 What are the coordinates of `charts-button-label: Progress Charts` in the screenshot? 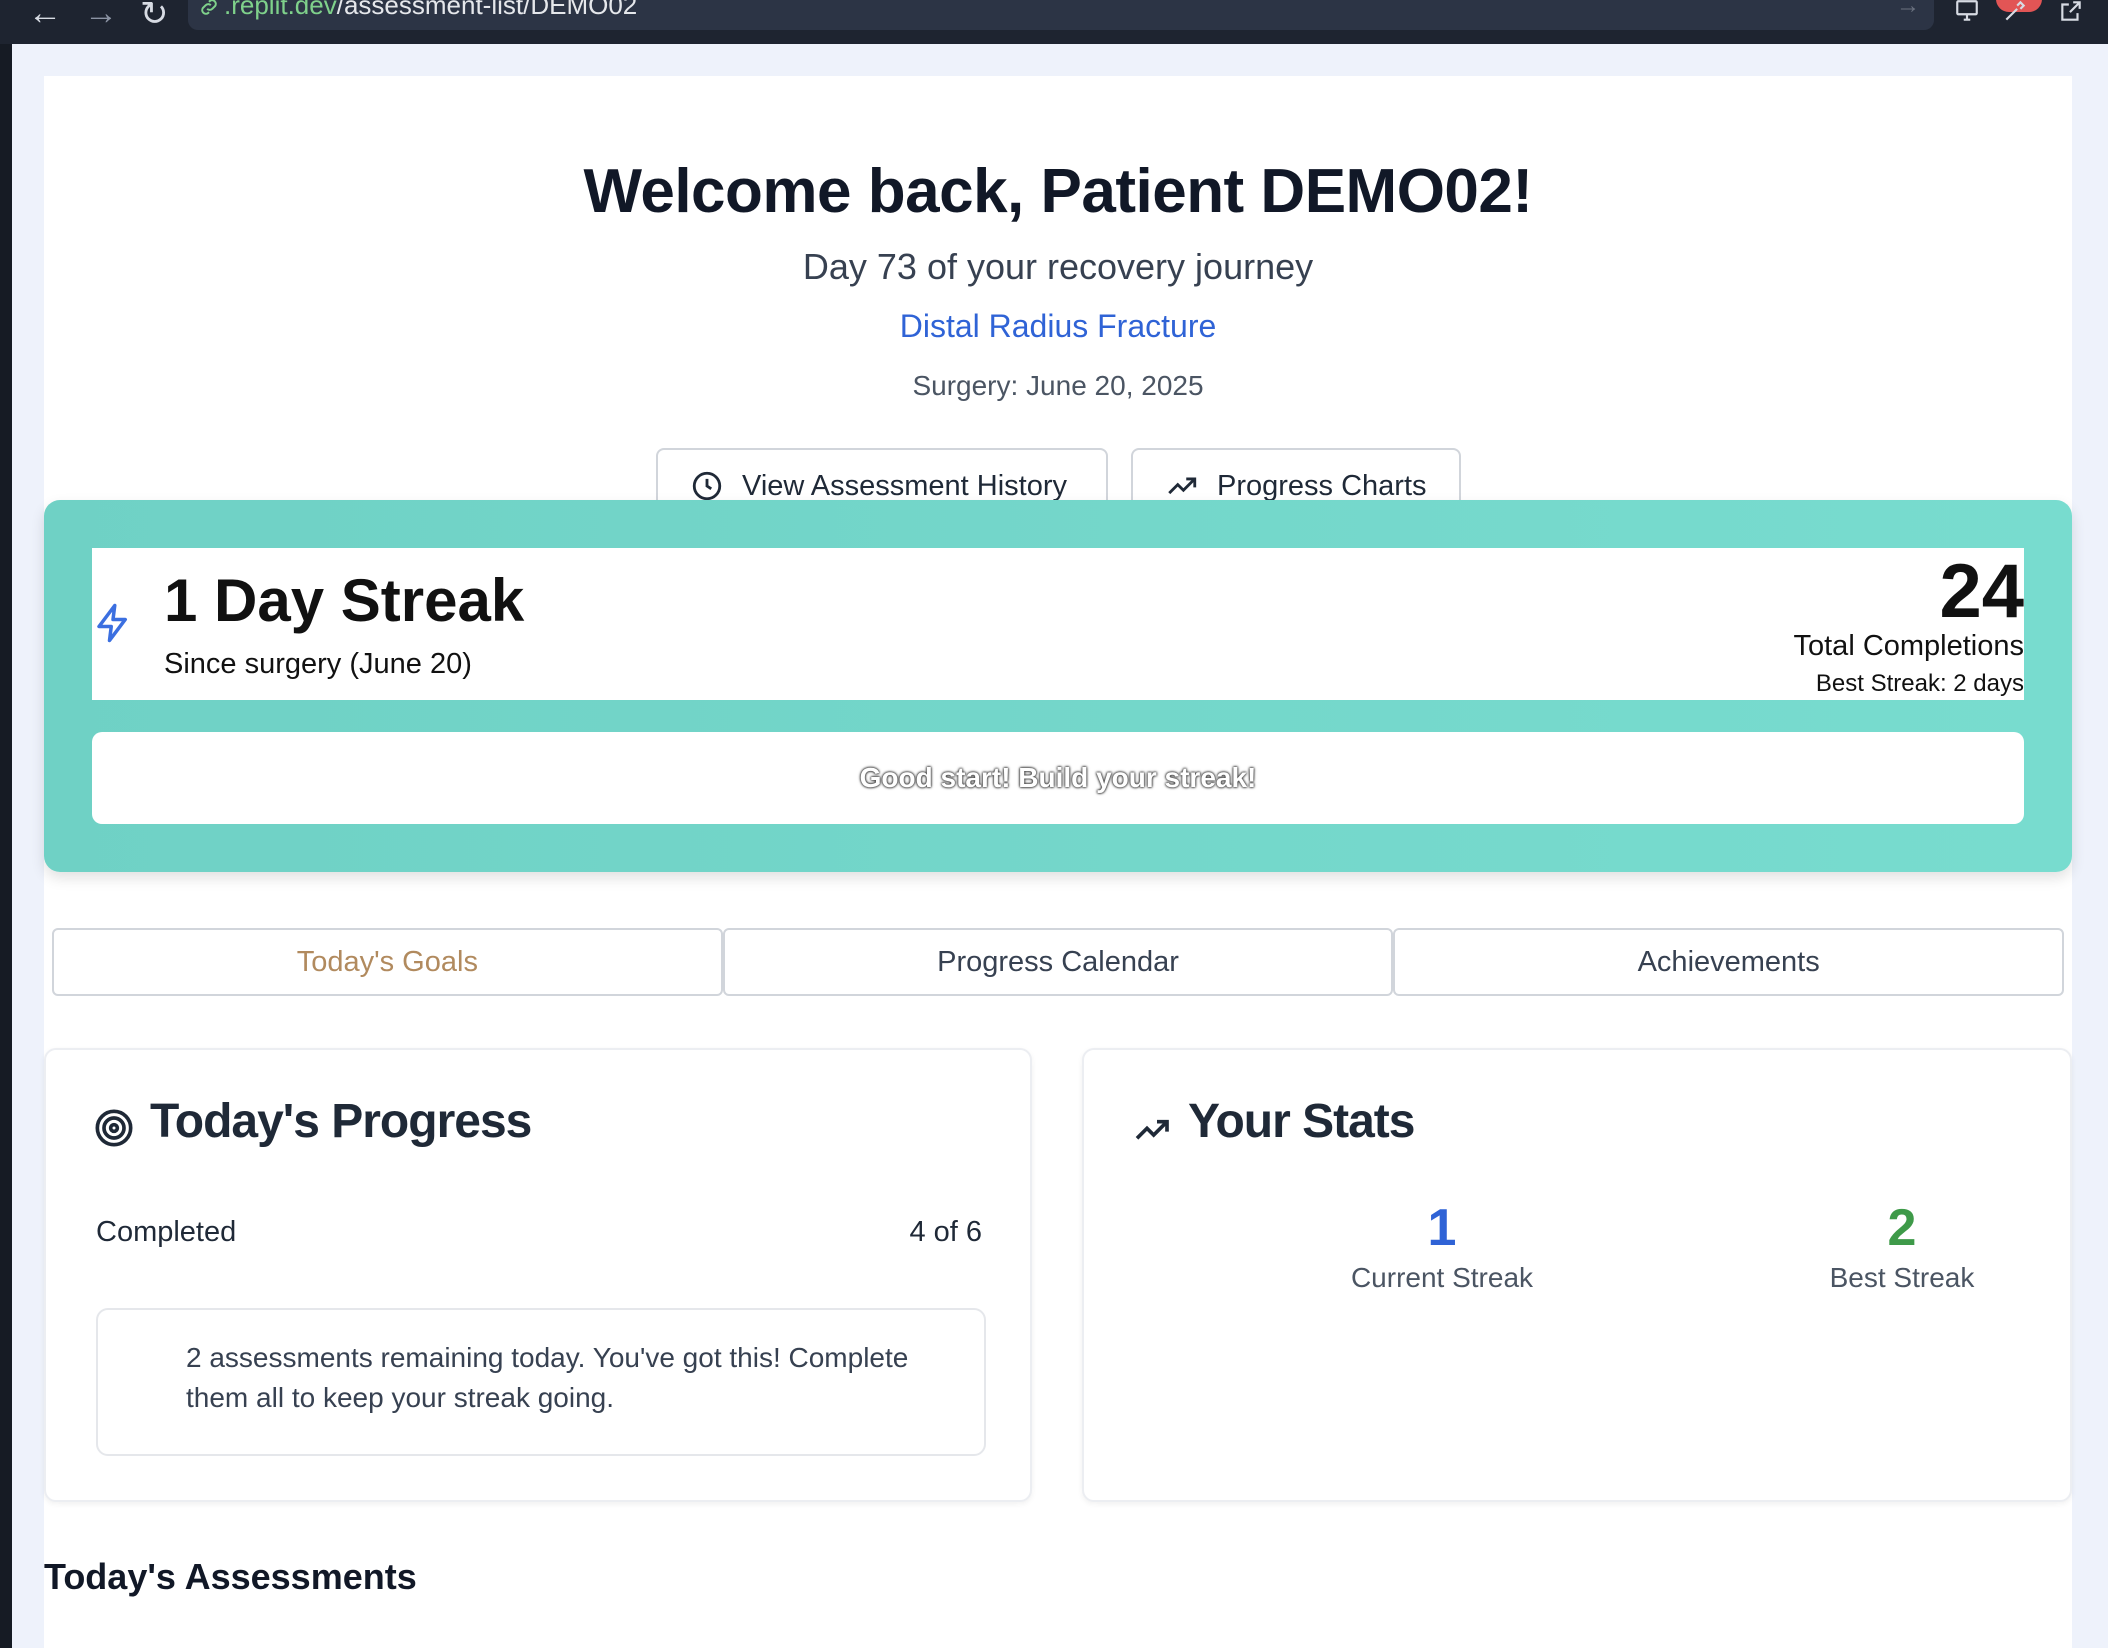 It's located at (1322, 485).